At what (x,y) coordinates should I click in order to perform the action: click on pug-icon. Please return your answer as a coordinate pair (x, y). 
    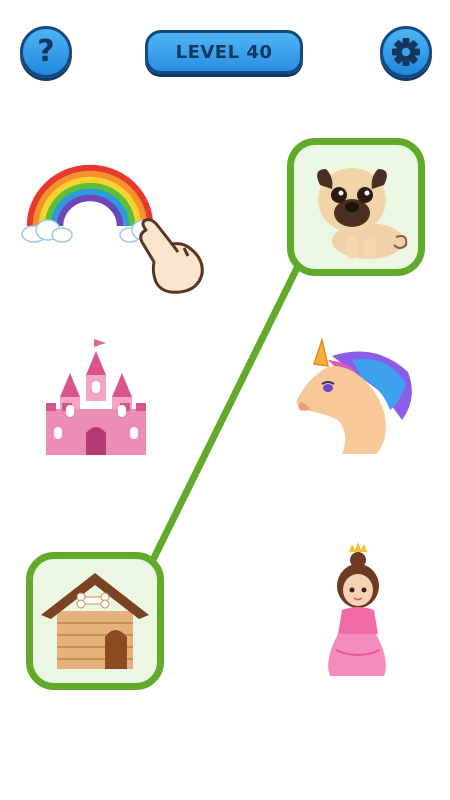
    Looking at the image, I should click on (362, 213).